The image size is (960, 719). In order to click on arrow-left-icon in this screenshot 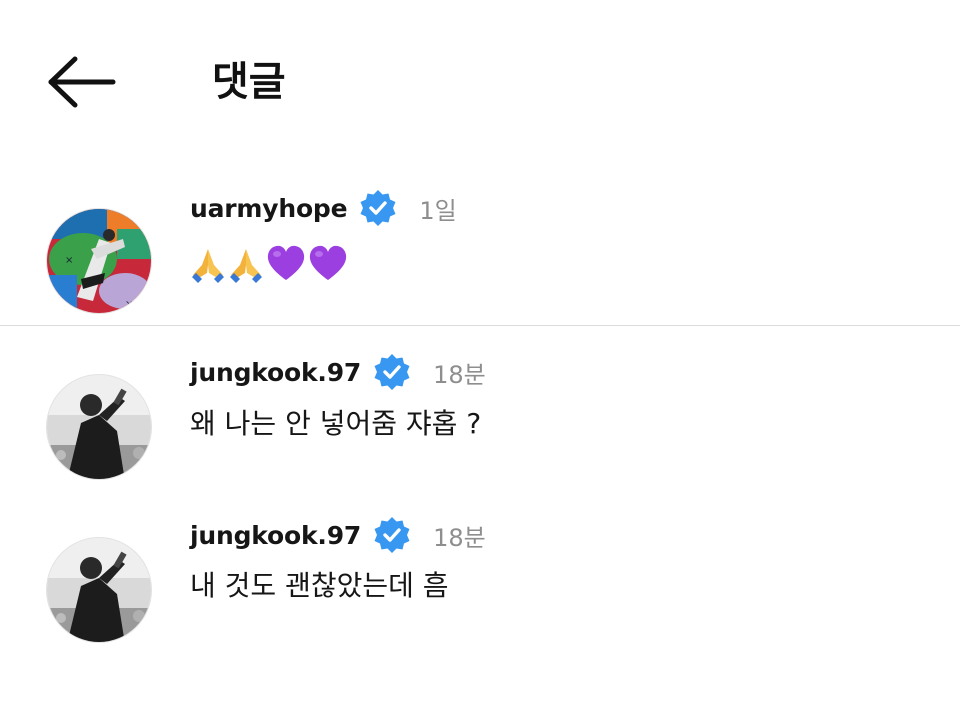, I will do `click(82, 82)`.